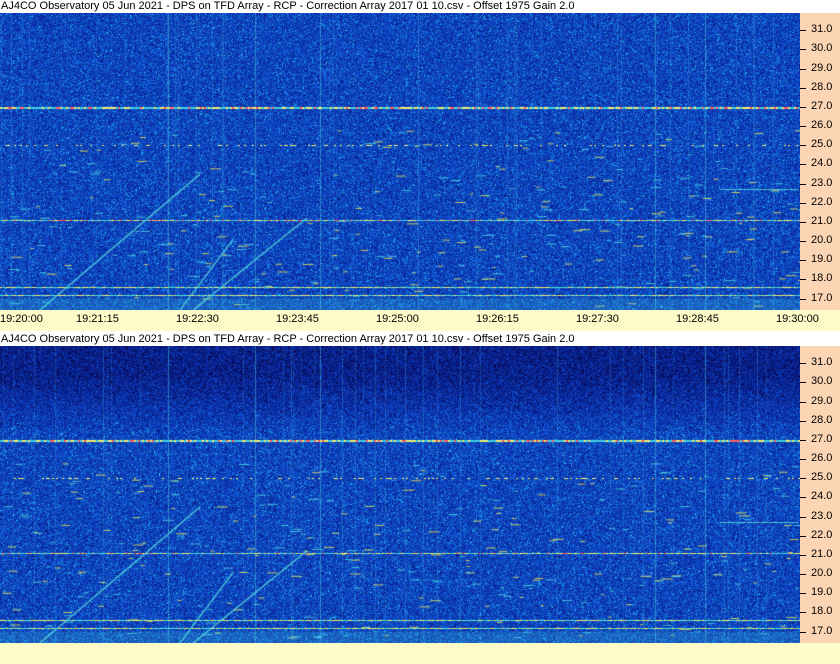  I want to click on time-tick-label: 19:22:30, so click(197, 319).